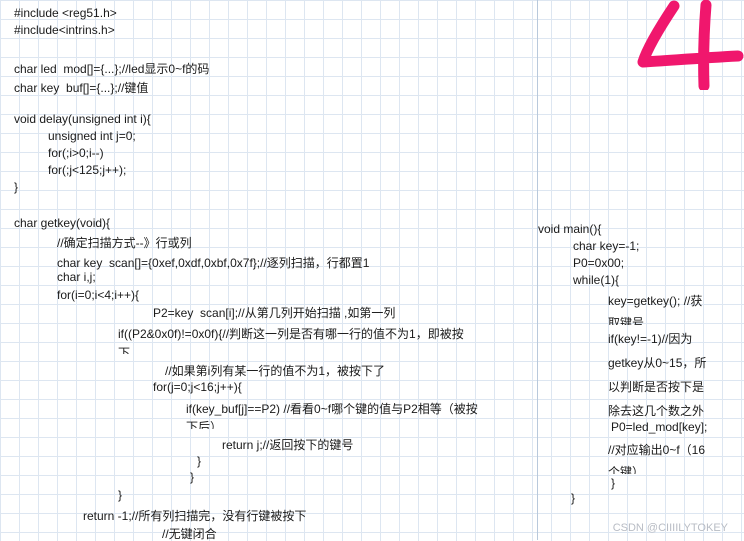 The height and width of the screenshot is (541, 744). I want to click on code-if-key-cont: 以判断是否按下是, so click(656, 387).